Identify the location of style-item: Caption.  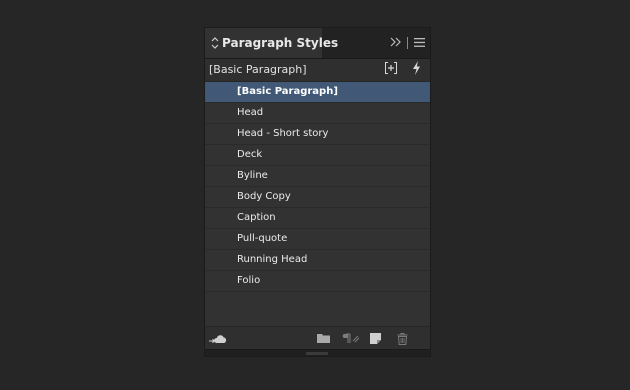
(317, 218).